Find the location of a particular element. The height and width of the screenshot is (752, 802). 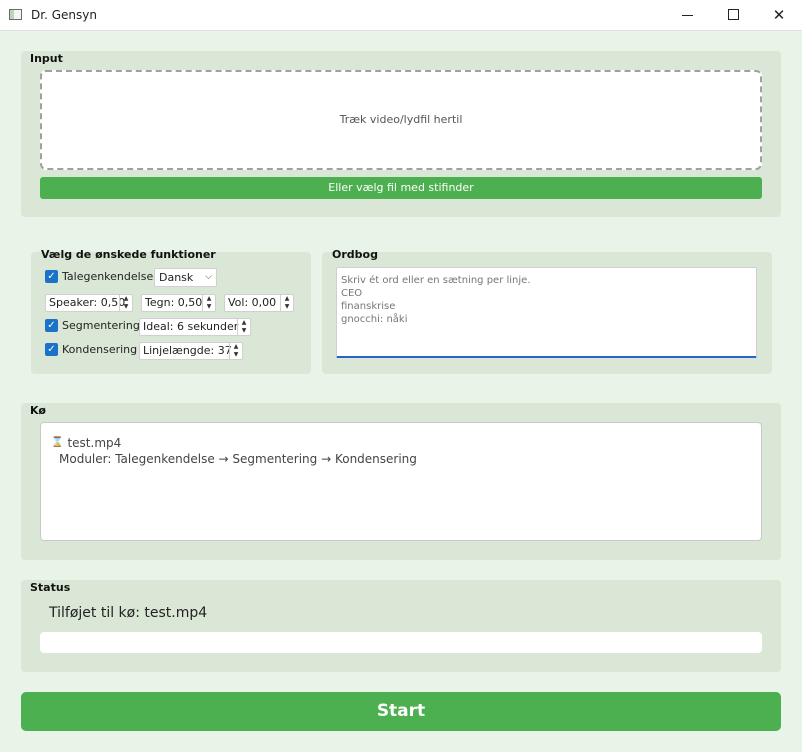

browse-file-button: Eller vælg fil med stifinder is located at coordinates (401, 188).